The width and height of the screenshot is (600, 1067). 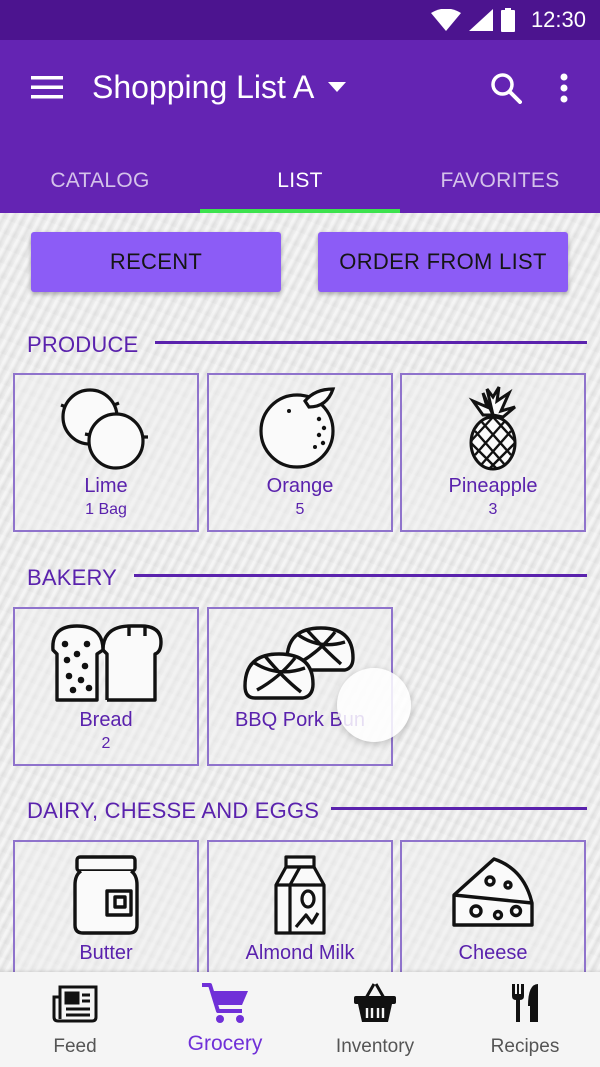 I want to click on dropdown-arrow-icon, so click(x=337, y=87).